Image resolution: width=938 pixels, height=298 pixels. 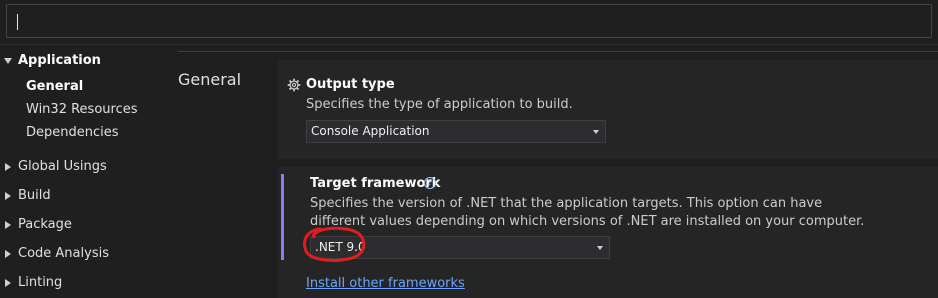 What do you see at coordinates (72, 132) in the screenshot?
I see `nav-item-label: Dependencies` at bounding box center [72, 132].